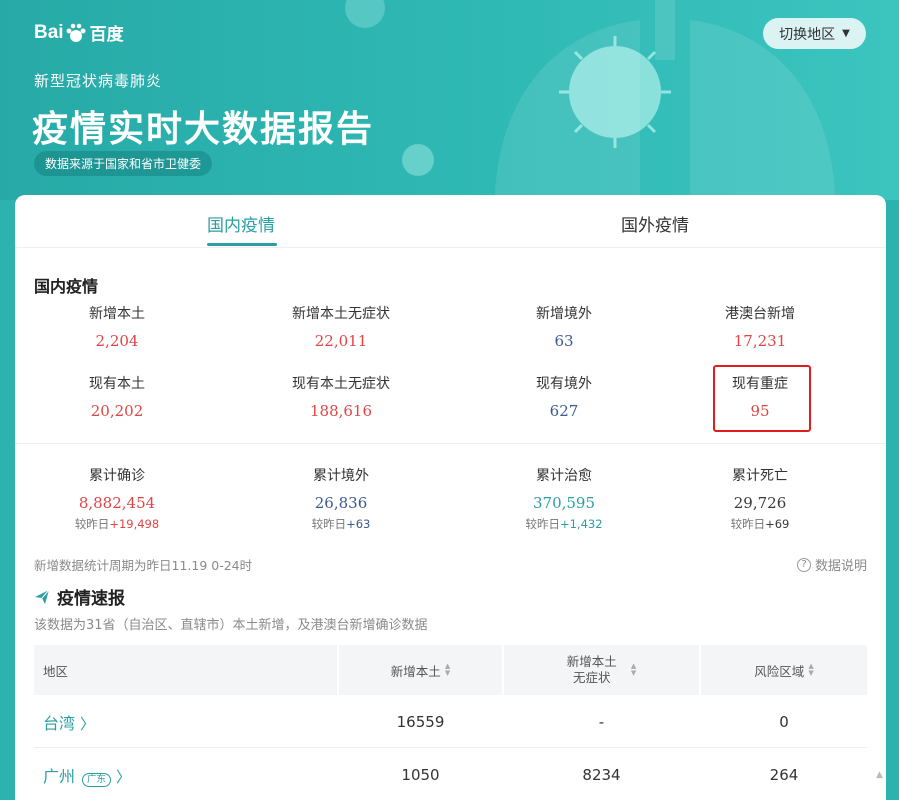 Image resolution: width=899 pixels, height=800 pixels. Describe the element at coordinates (97, 779) in the screenshot. I see `province-tag: 广东` at that location.